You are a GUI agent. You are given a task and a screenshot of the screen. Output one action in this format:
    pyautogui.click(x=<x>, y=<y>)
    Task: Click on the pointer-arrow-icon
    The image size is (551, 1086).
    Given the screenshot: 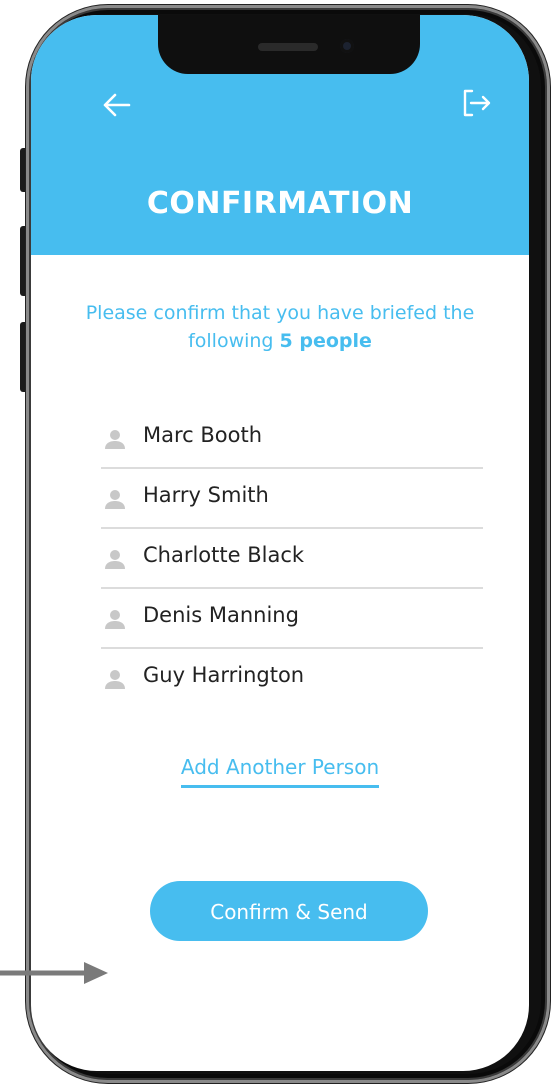 What is the action you would take?
    pyautogui.click(x=54, y=973)
    